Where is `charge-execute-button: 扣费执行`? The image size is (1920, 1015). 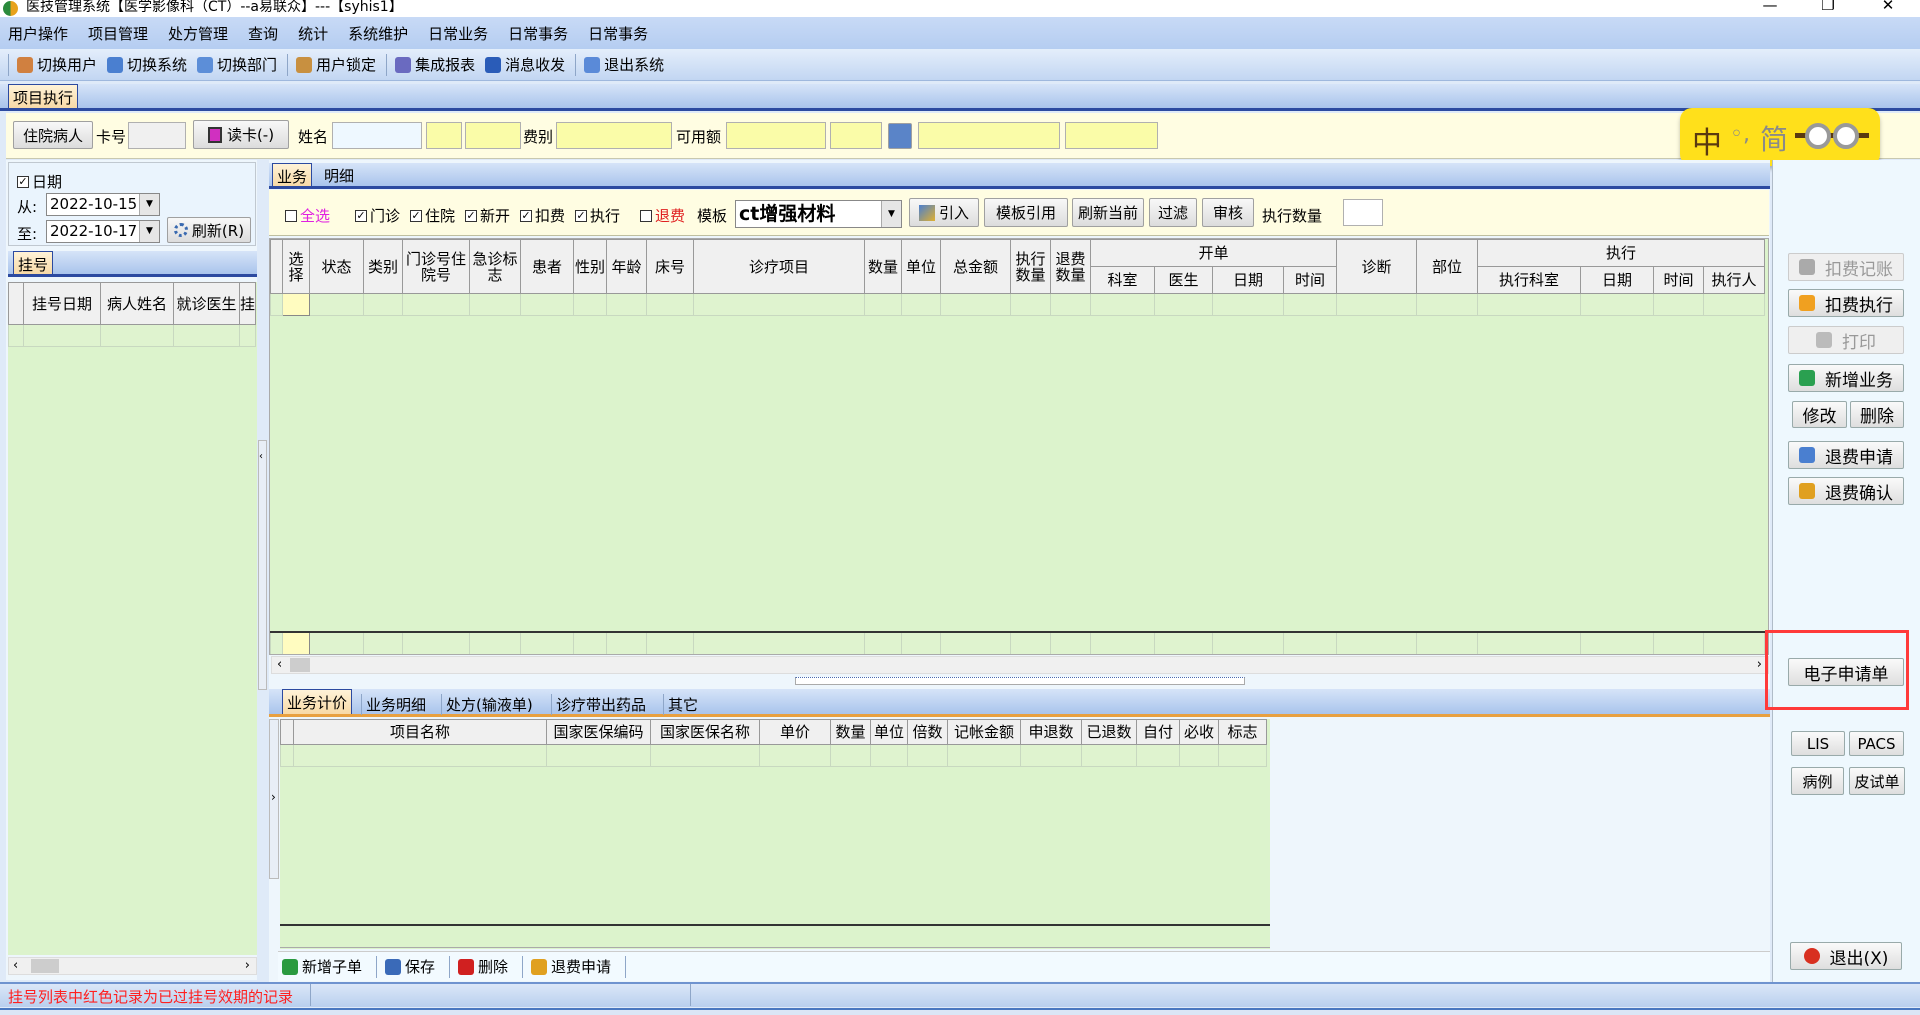
charge-execute-button: 扣费执行 is located at coordinates (1846, 303).